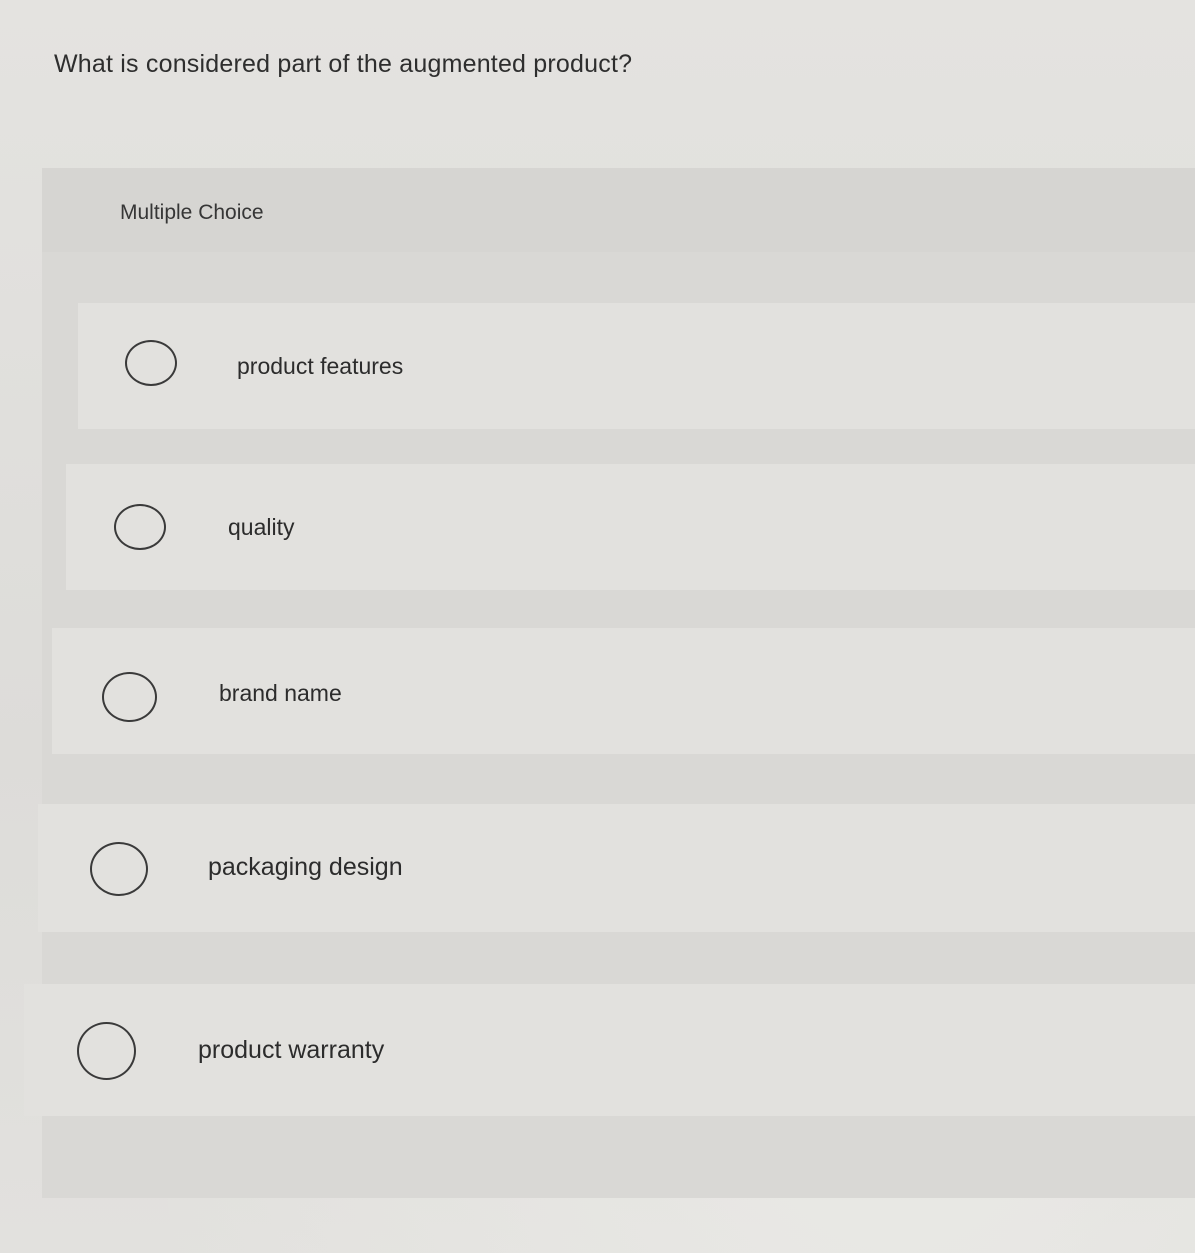 This screenshot has width=1195, height=1253. I want to click on answer-option-label: brand name, so click(280, 693).